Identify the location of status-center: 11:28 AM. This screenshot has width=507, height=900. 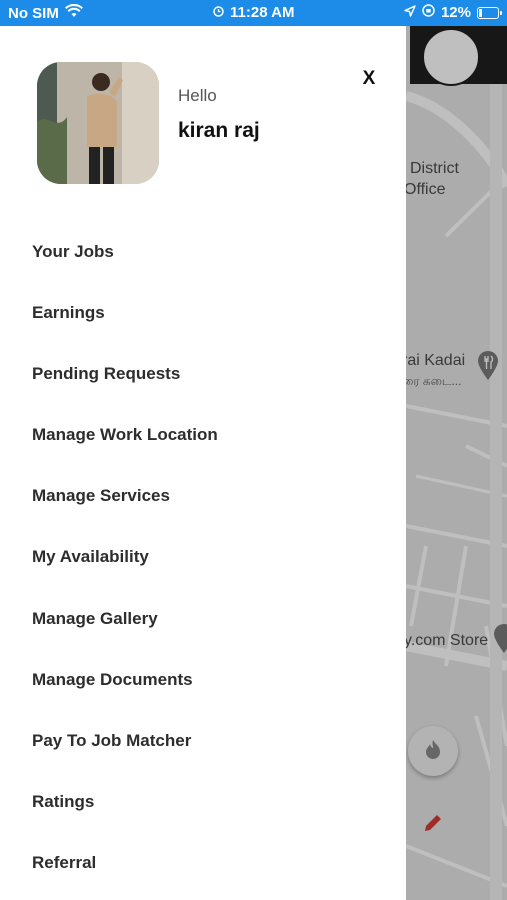
(253, 12).